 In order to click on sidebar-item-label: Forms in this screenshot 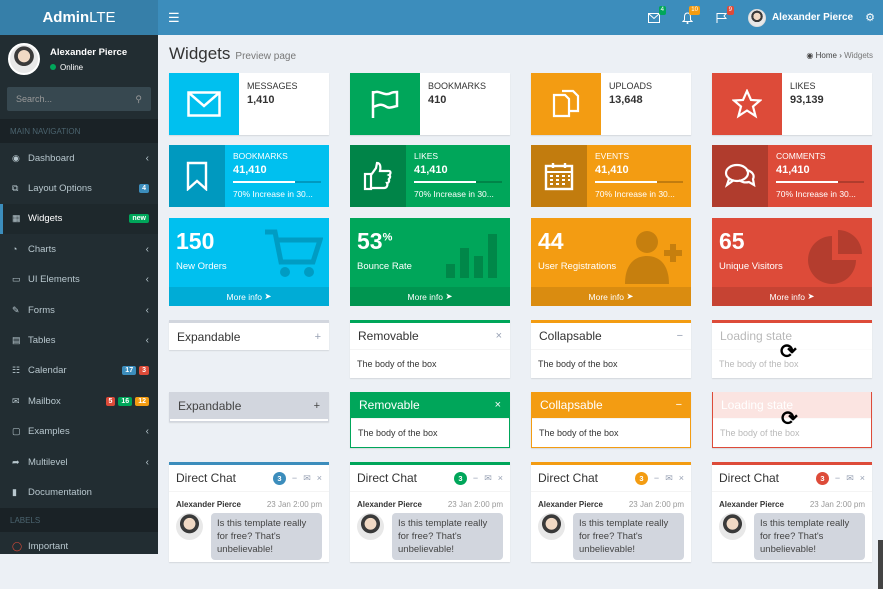, I will do `click(41, 310)`.